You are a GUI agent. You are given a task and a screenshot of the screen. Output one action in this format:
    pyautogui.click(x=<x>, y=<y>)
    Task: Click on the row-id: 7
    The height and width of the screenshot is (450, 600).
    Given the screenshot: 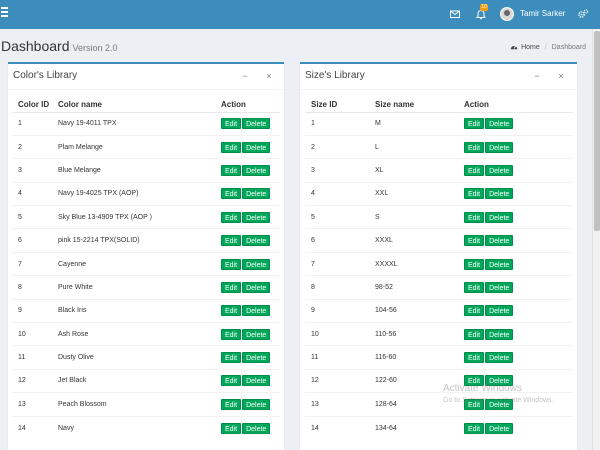 What is the action you would take?
    pyautogui.click(x=32, y=263)
    